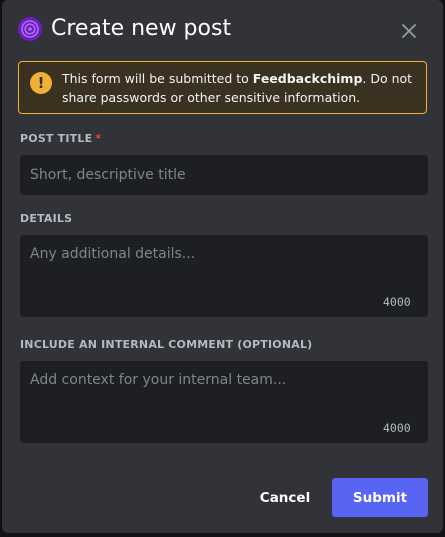 This screenshot has height=537, width=445. I want to click on post-title-label: POST TITLE *, so click(60, 138).